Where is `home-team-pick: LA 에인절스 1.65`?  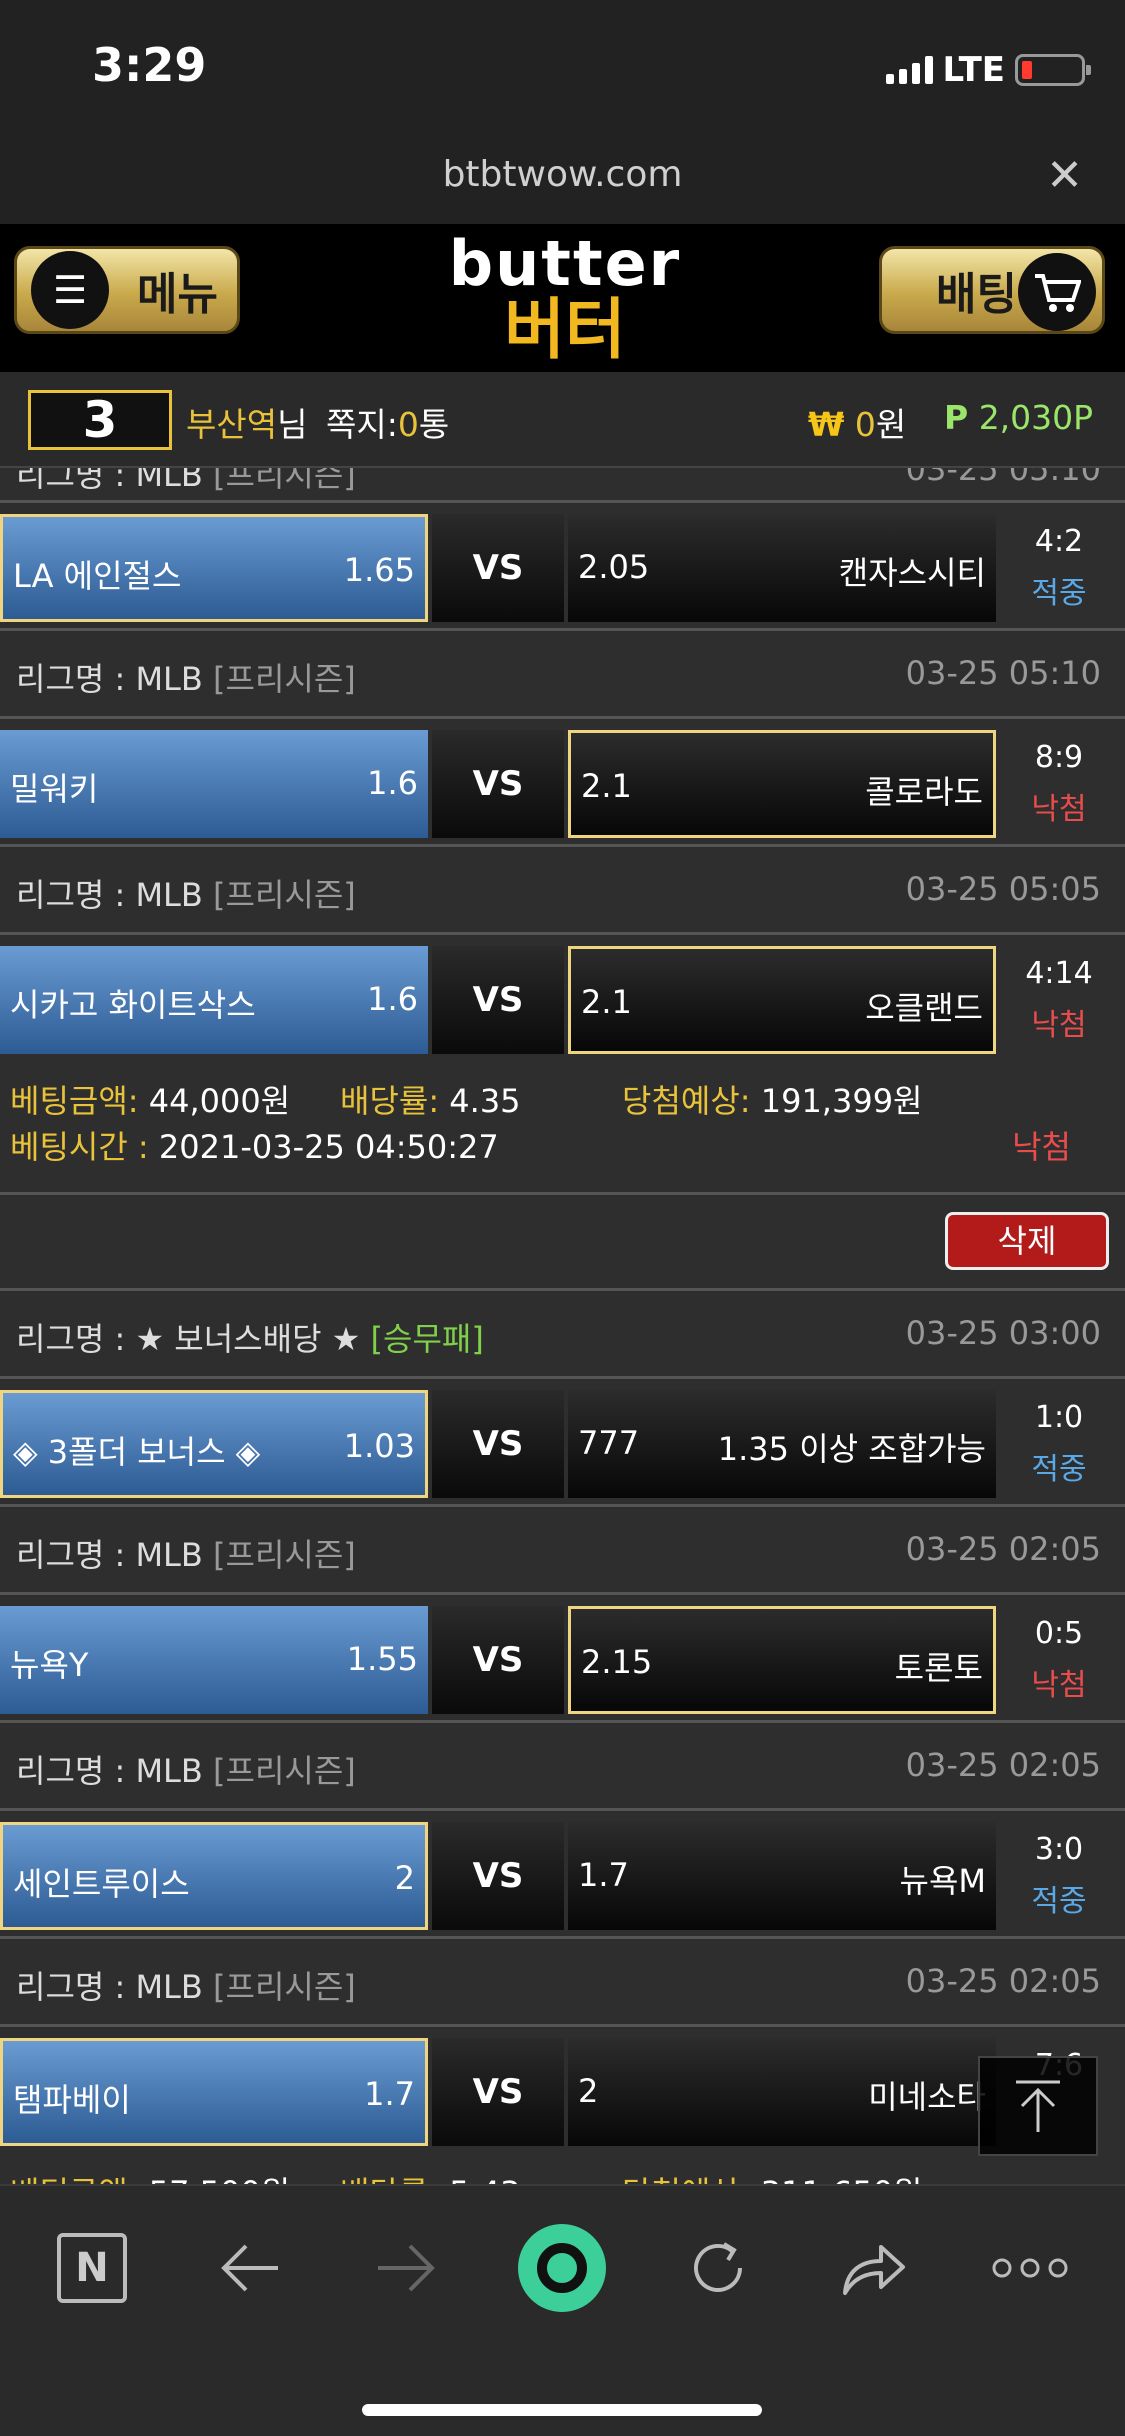
home-team-pick: LA 에인절스 1.65 is located at coordinates (214, 568).